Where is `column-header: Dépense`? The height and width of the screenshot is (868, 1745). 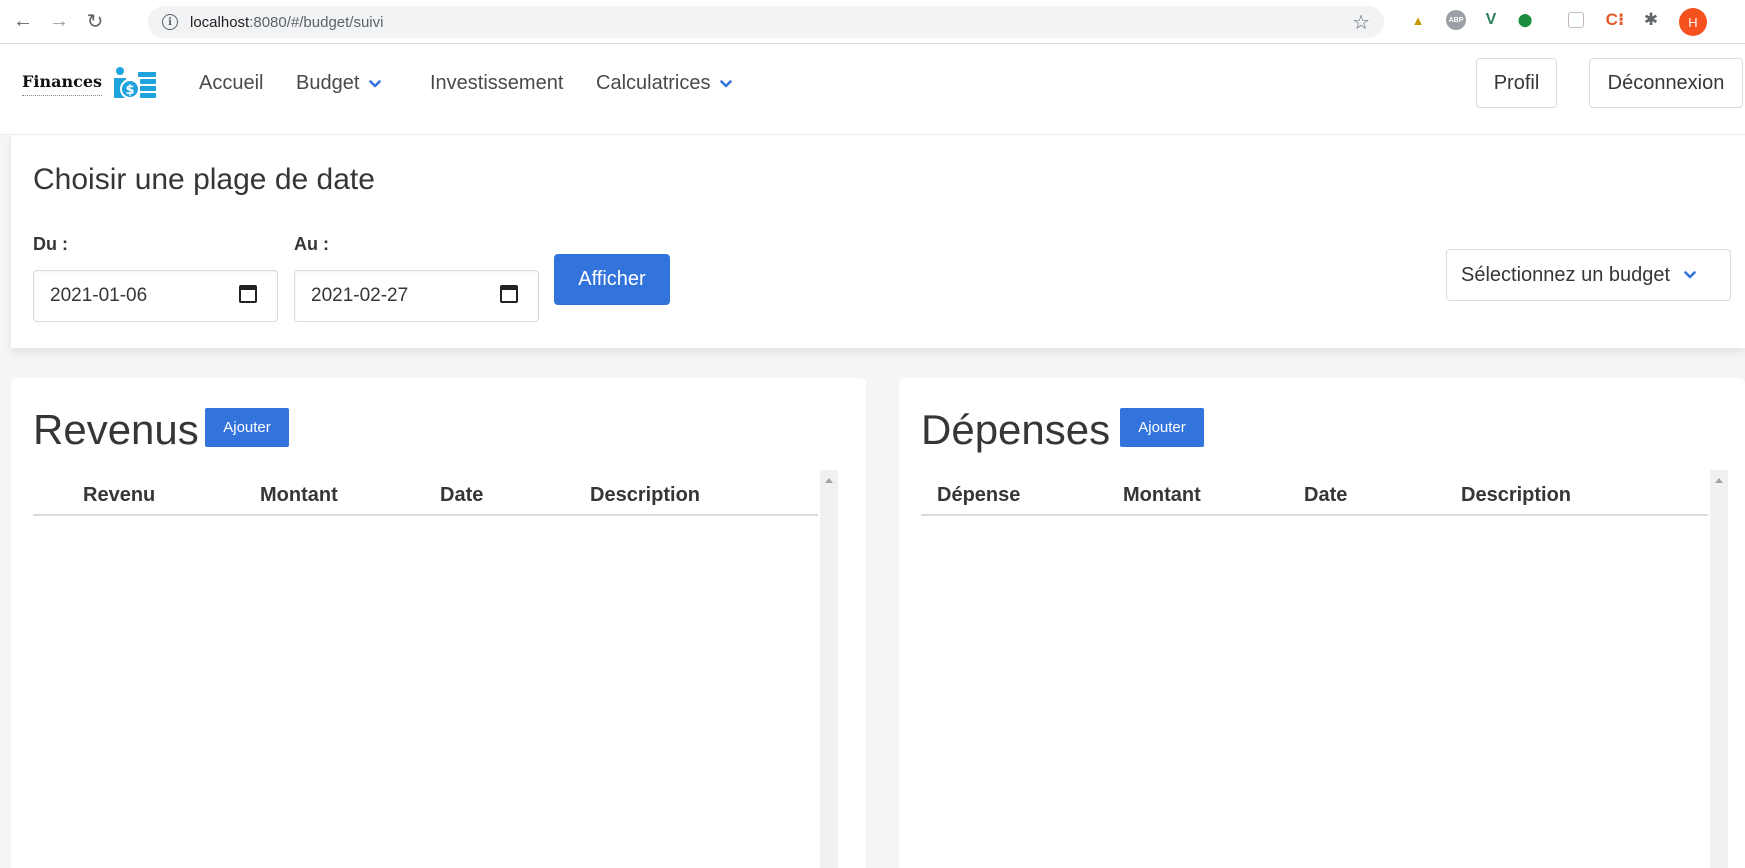
column-header: Dépense is located at coordinates (978, 495).